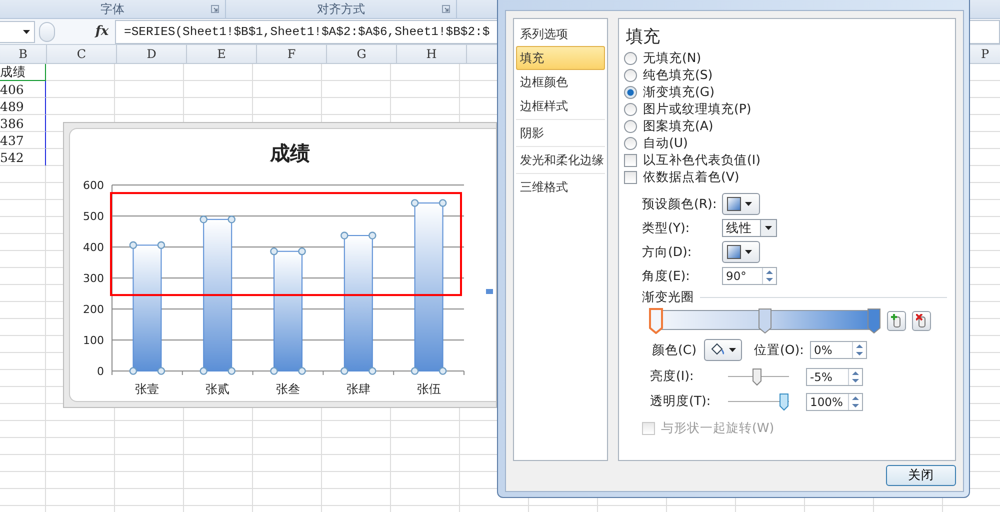 The image size is (1000, 512). What do you see at coordinates (672, 58) in the screenshot?
I see `option-label: 无填充(N)` at bounding box center [672, 58].